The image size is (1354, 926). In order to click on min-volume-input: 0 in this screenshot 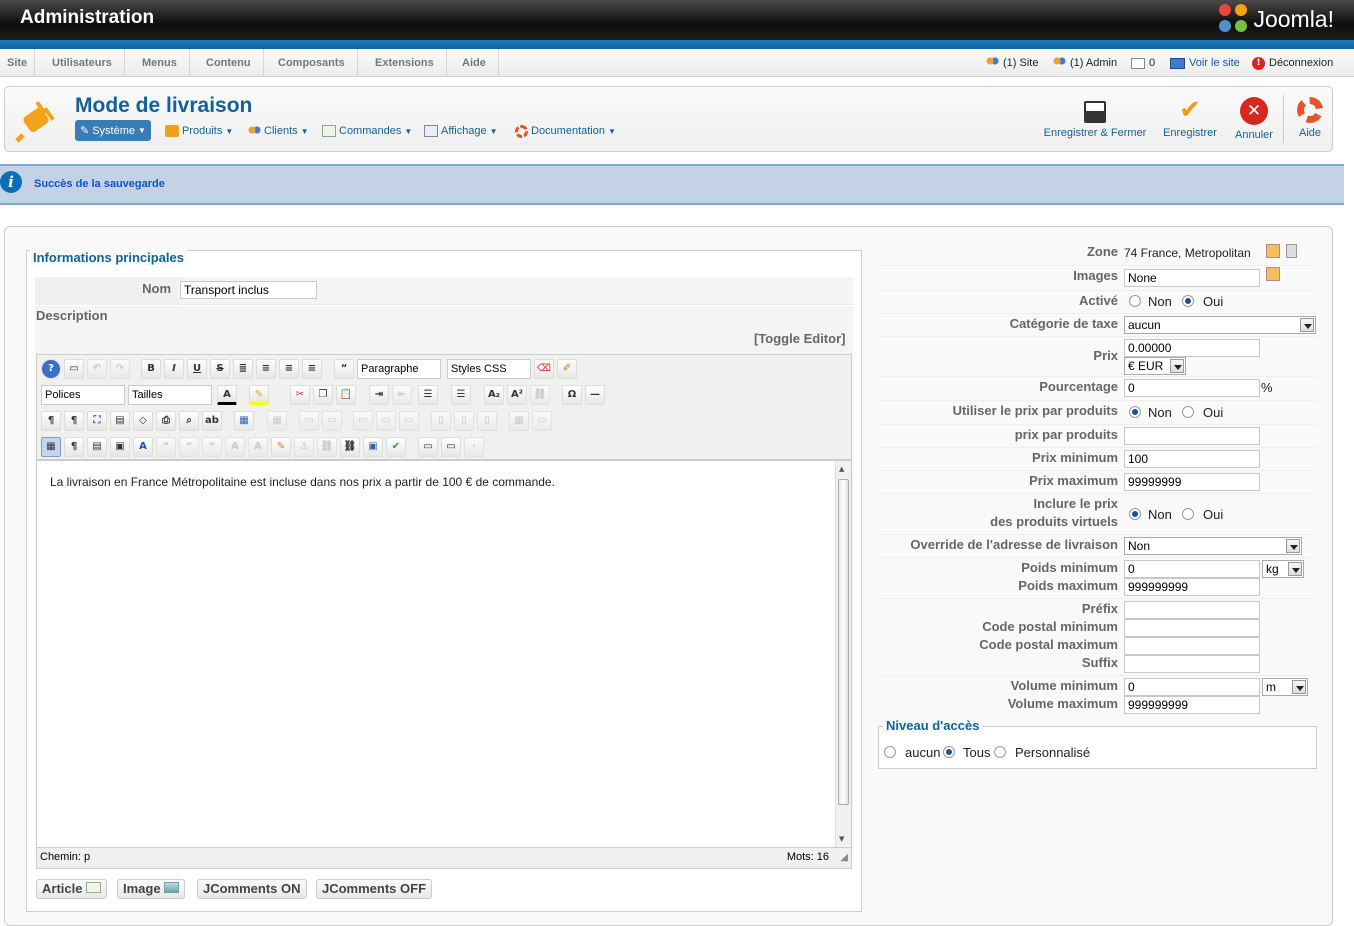, I will do `click(1192, 687)`.